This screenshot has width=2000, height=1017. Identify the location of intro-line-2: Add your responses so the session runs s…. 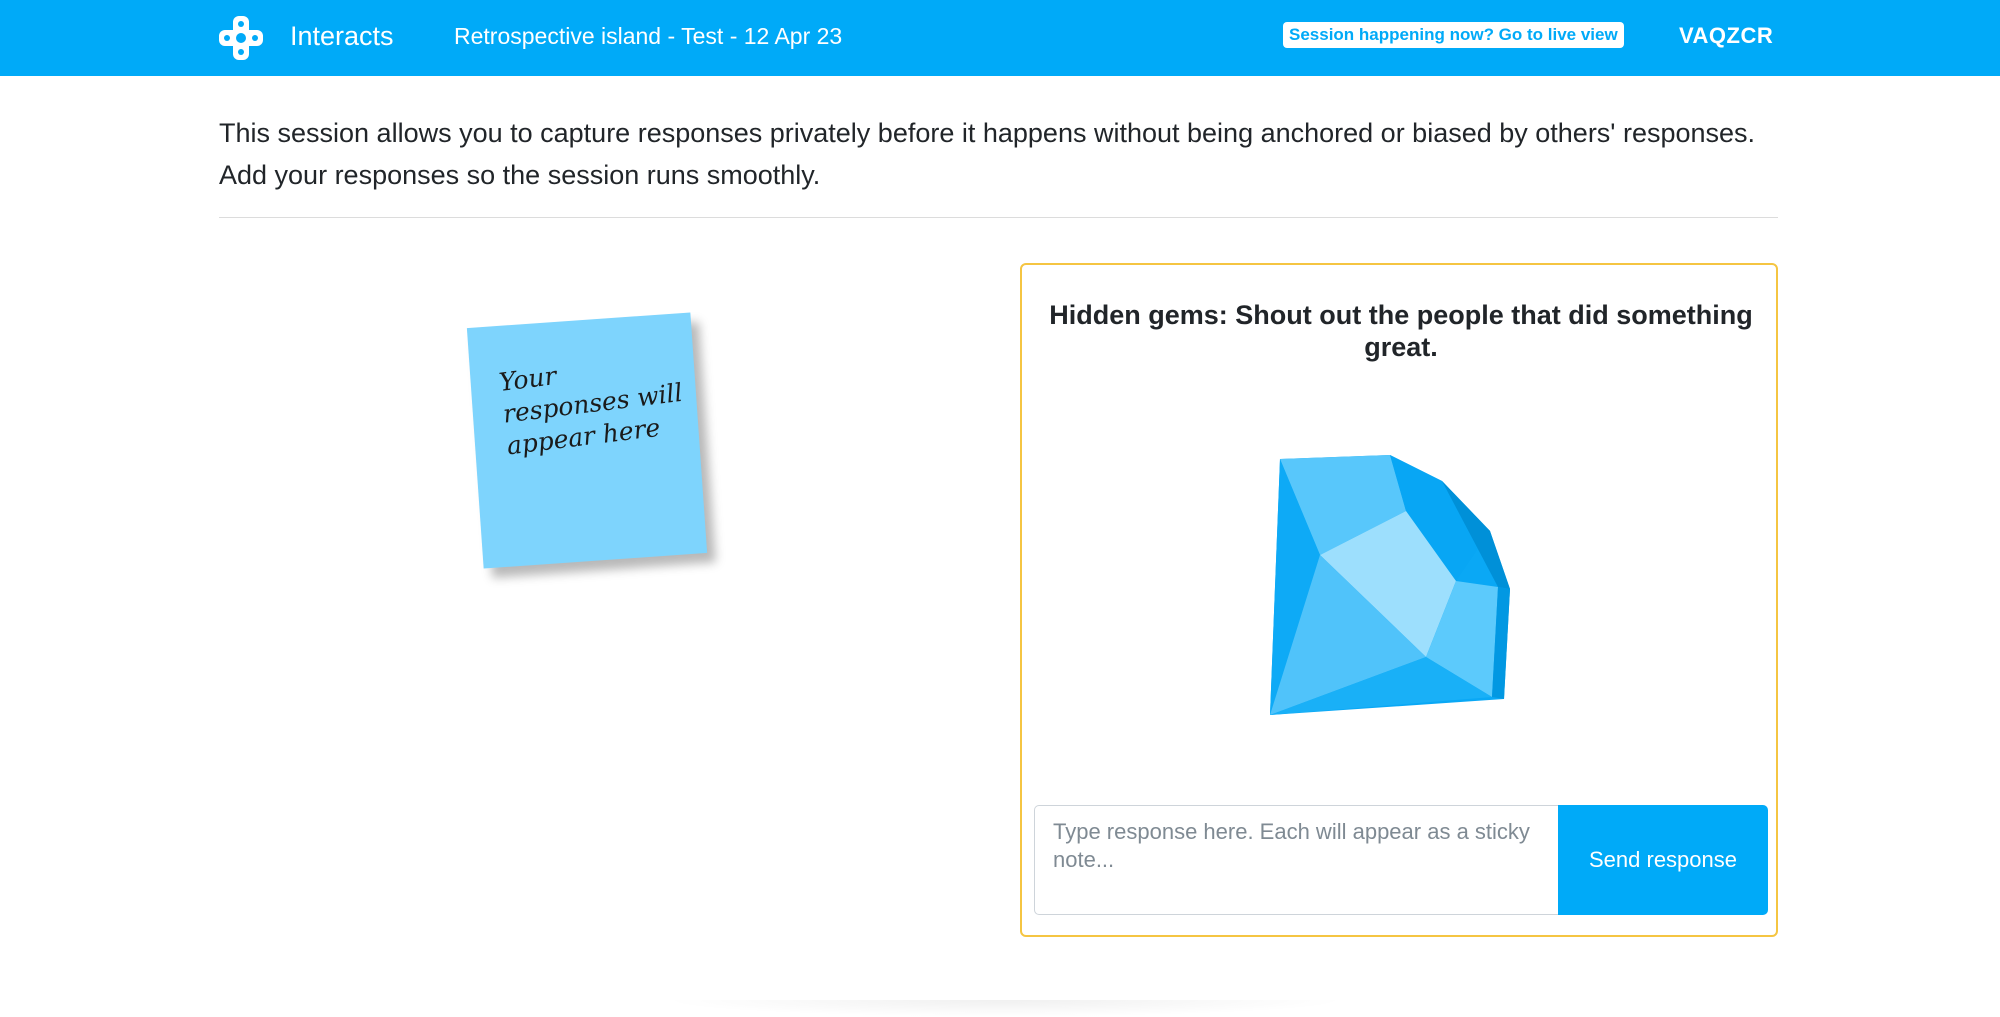
(520, 175).